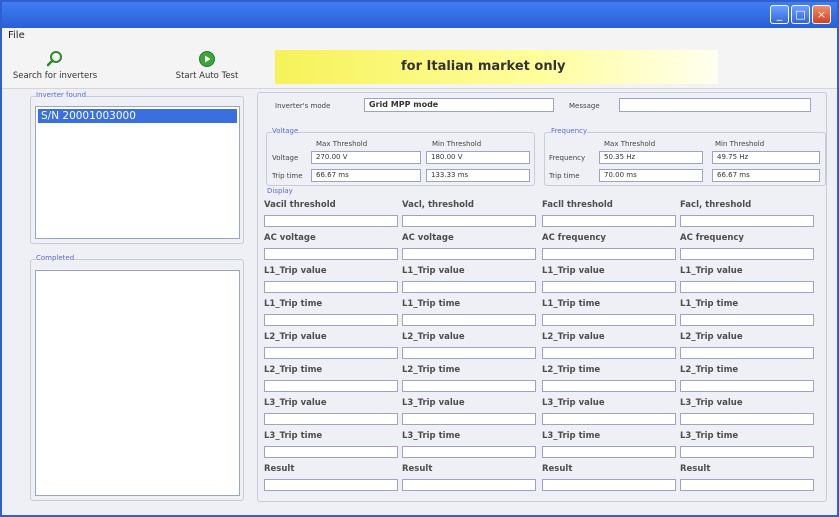 The height and width of the screenshot is (517, 839). What do you see at coordinates (779, 14) in the screenshot?
I see `minimize-button: _` at bounding box center [779, 14].